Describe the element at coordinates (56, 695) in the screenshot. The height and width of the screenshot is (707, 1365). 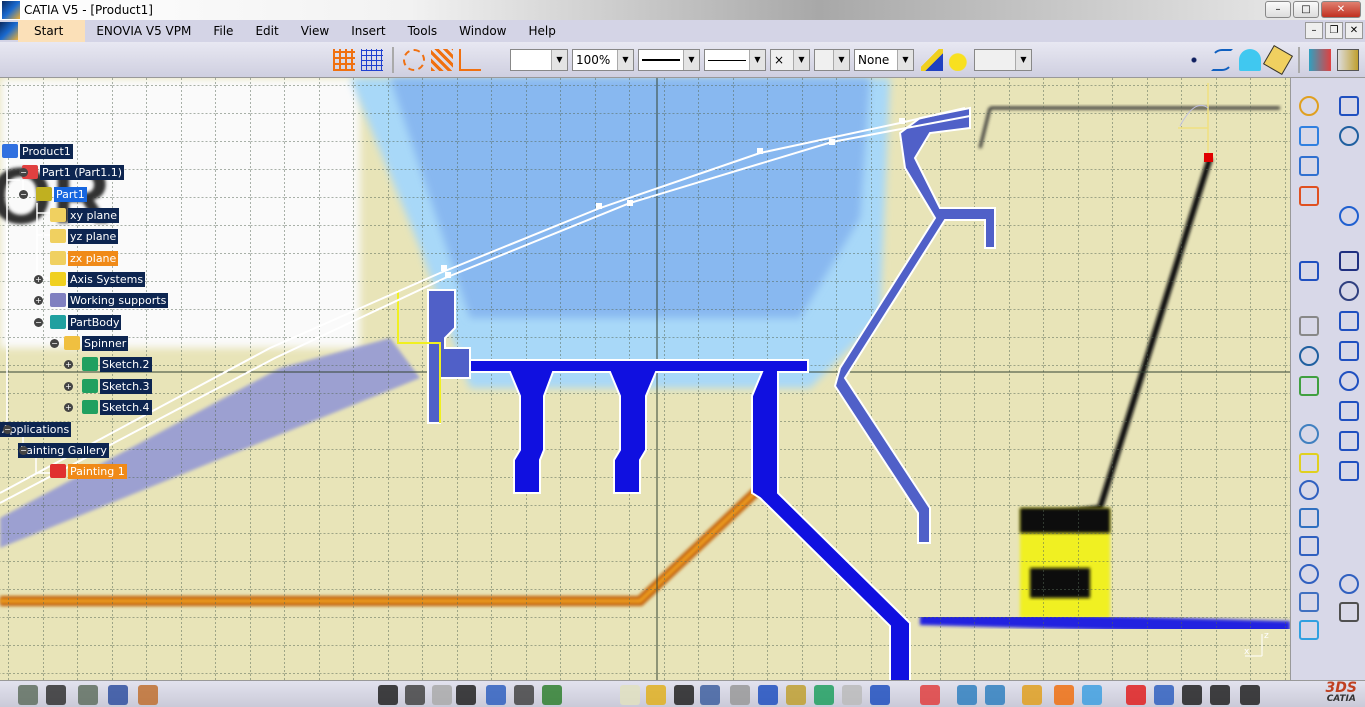
I see `sketcher-icon` at that location.